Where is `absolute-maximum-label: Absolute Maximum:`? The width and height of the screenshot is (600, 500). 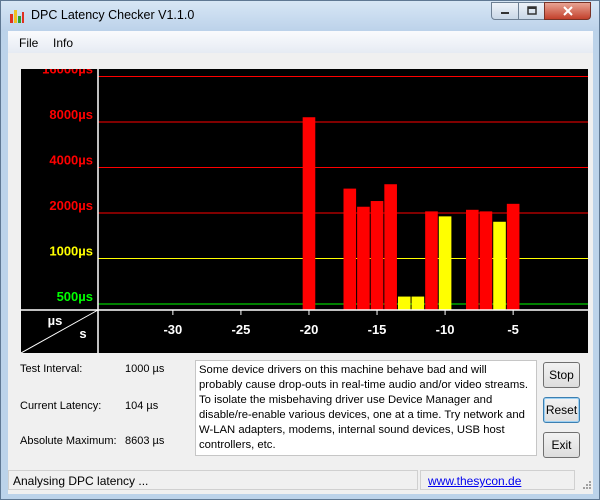
absolute-maximum-label: Absolute Maximum: is located at coordinates (68, 441).